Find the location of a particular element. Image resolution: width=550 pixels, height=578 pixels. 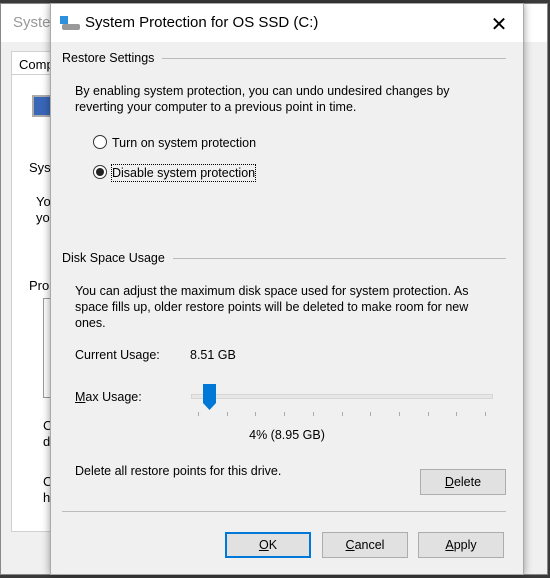

current-usage-label: Current Usage: is located at coordinates (117, 355).